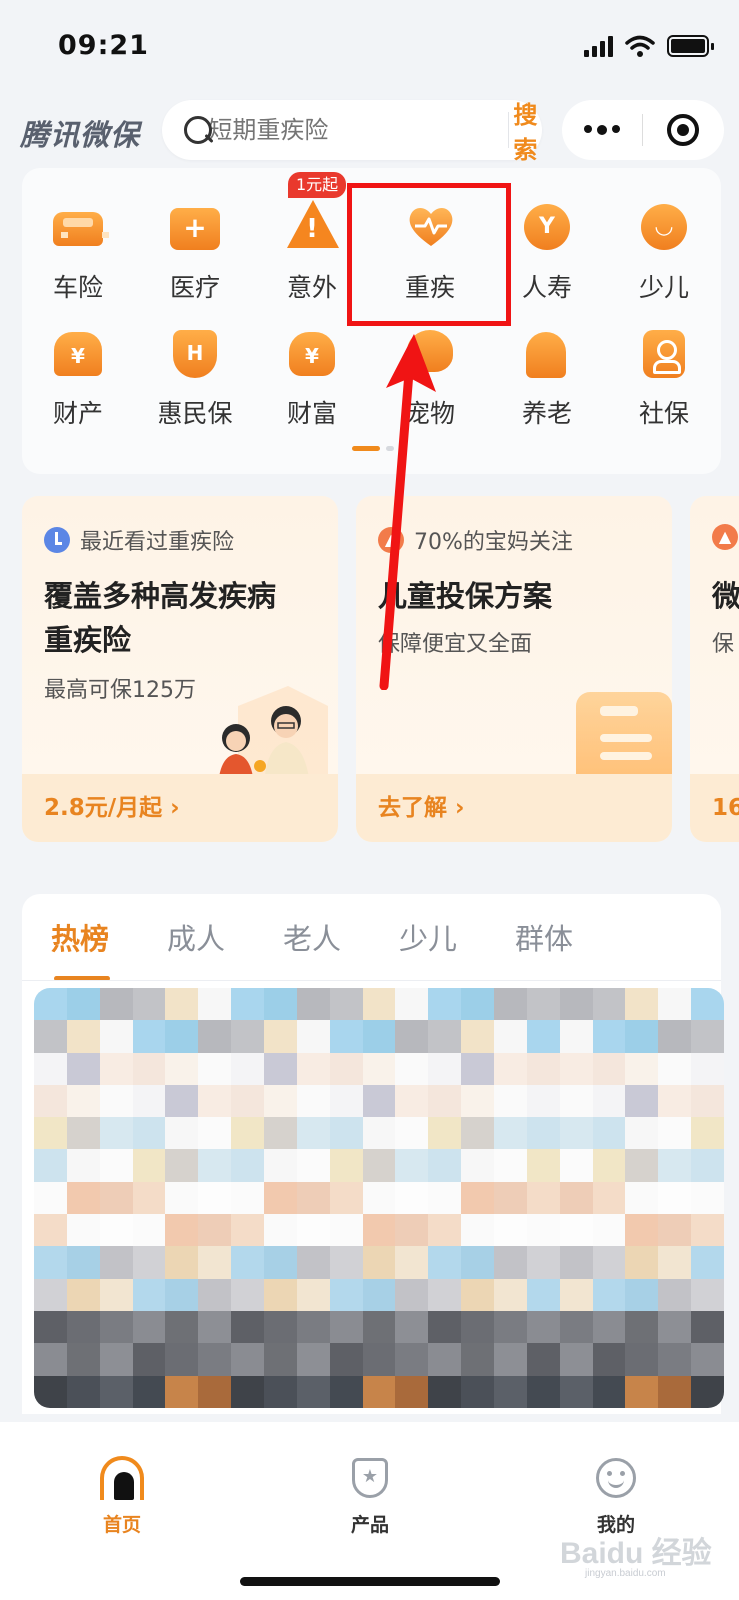  What do you see at coordinates (80, 940) in the screenshot?
I see `tab-hot: 热榜` at bounding box center [80, 940].